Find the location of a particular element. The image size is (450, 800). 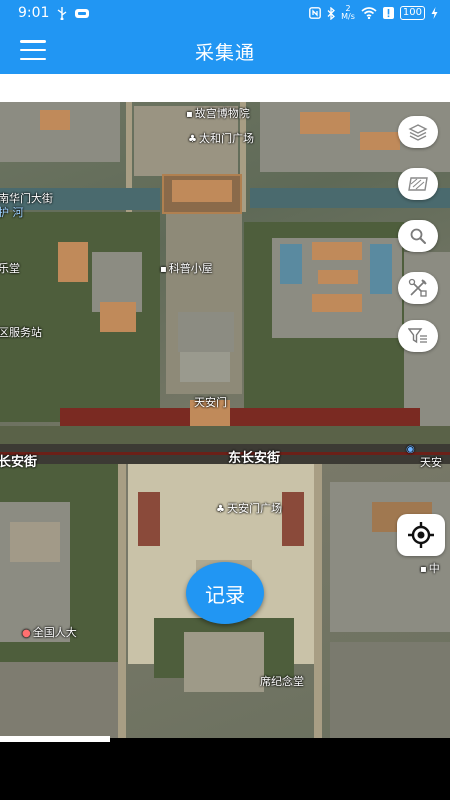

map-label: 乐堂 is located at coordinates (10, 268).